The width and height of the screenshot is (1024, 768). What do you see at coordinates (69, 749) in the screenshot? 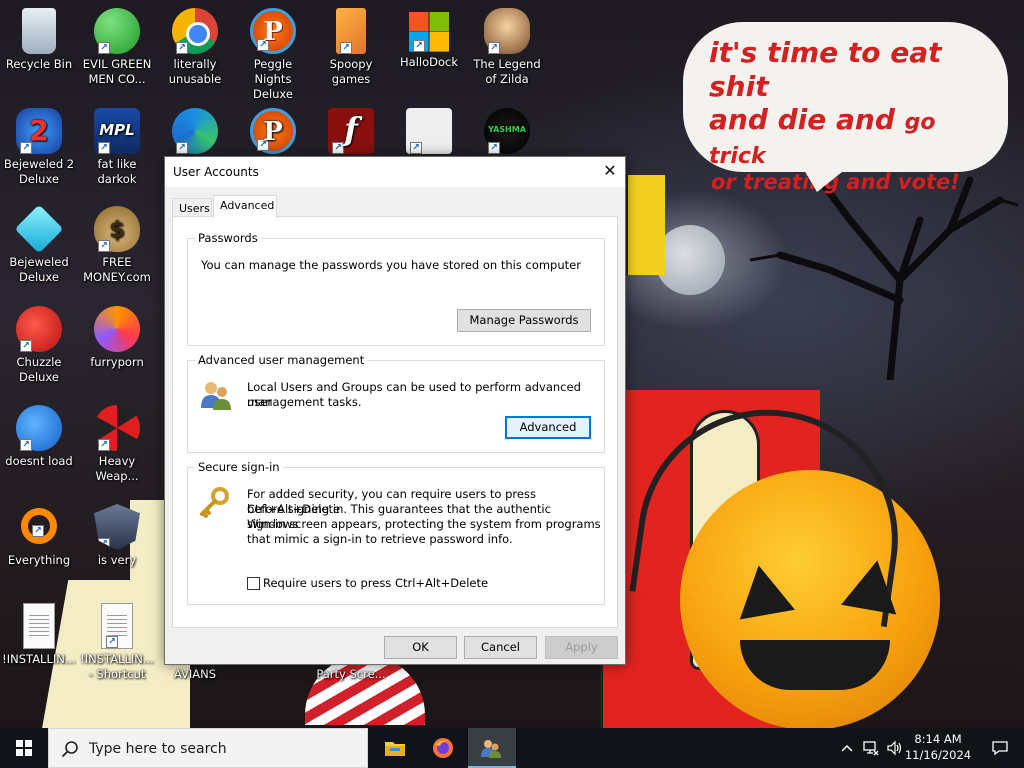
I see `search-icon` at bounding box center [69, 749].